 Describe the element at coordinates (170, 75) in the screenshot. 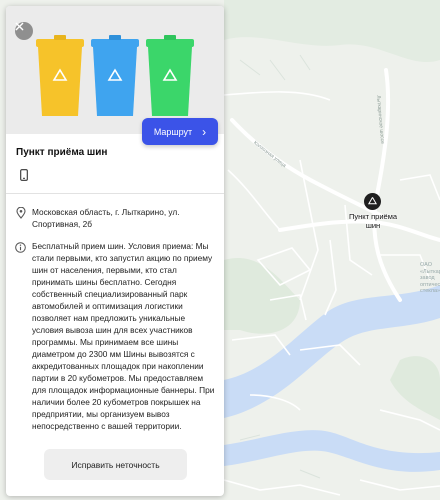

I see `green-bin-image` at that location.